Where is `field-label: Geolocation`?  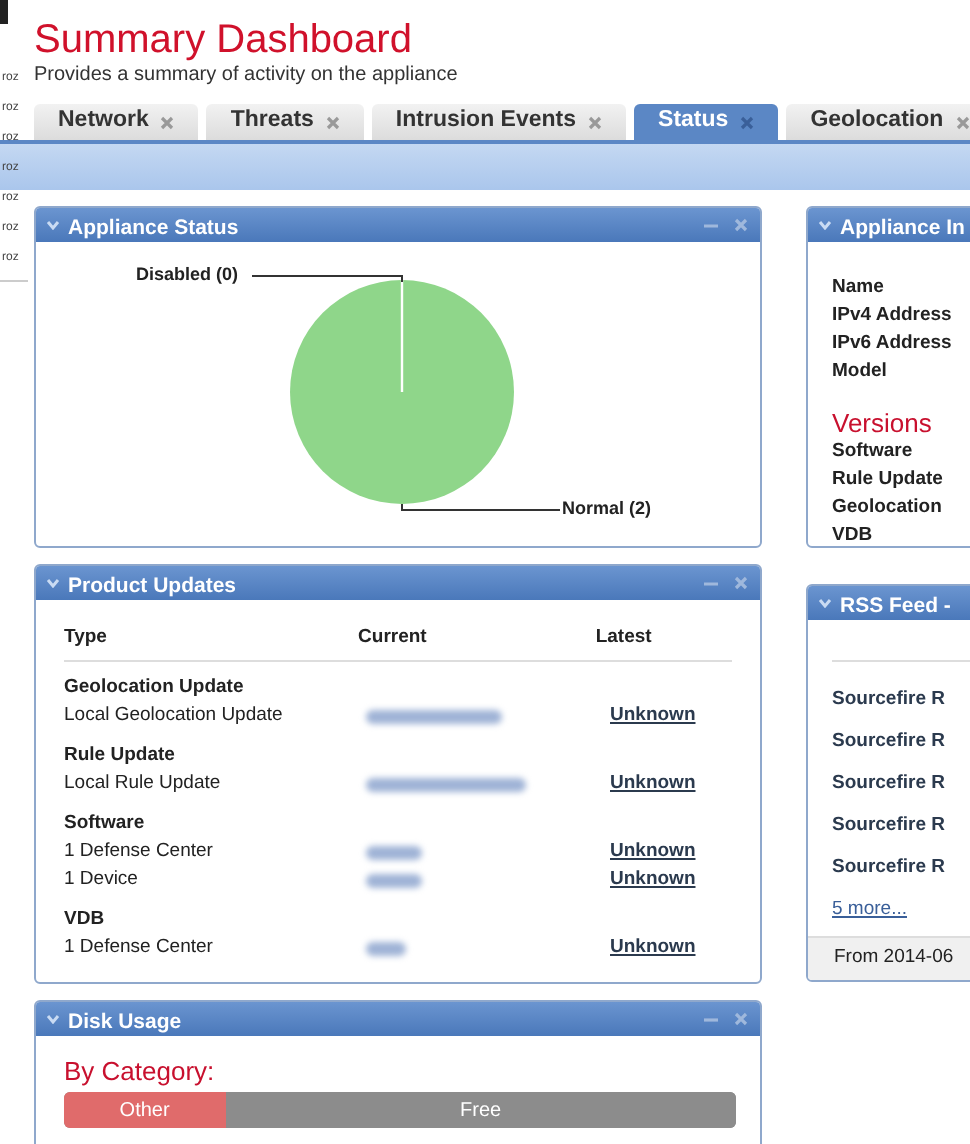 field-label: Geolocation is located at coordinates (888, 508).